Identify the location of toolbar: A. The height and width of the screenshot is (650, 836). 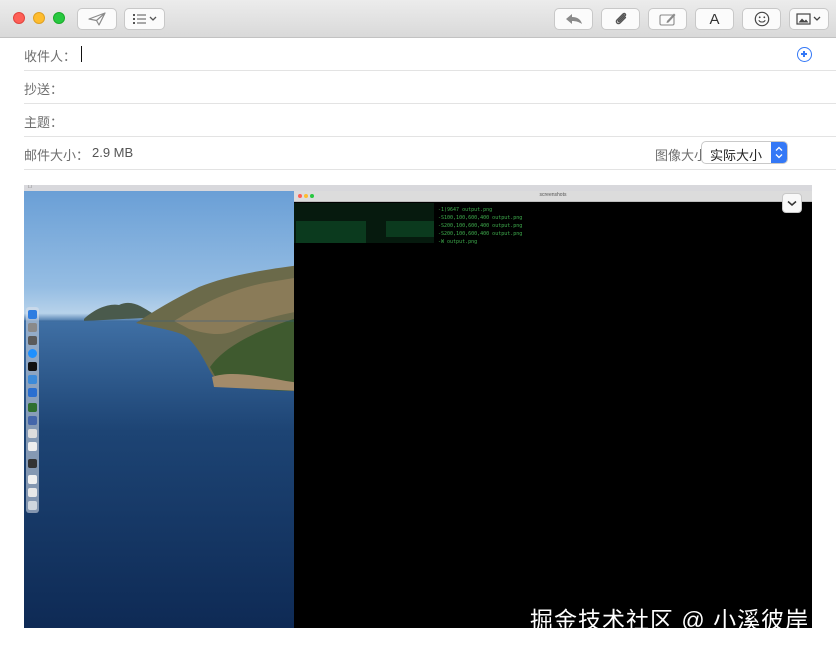
(418, 19).